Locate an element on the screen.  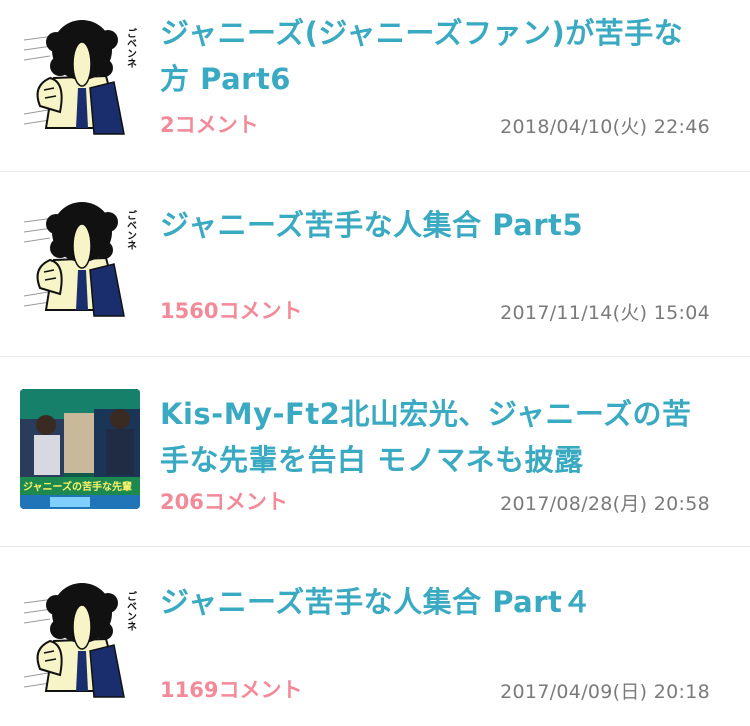
comment-count: 2コメント is located at coordinates (209, 125).